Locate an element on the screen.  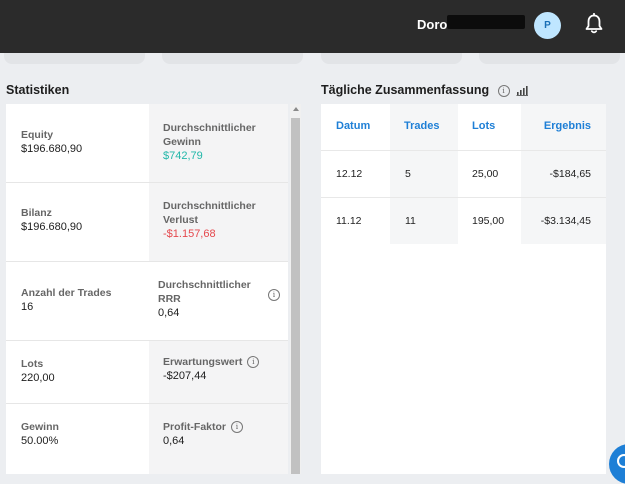
cell-trades: 5 is located at coordinates (408, 174).